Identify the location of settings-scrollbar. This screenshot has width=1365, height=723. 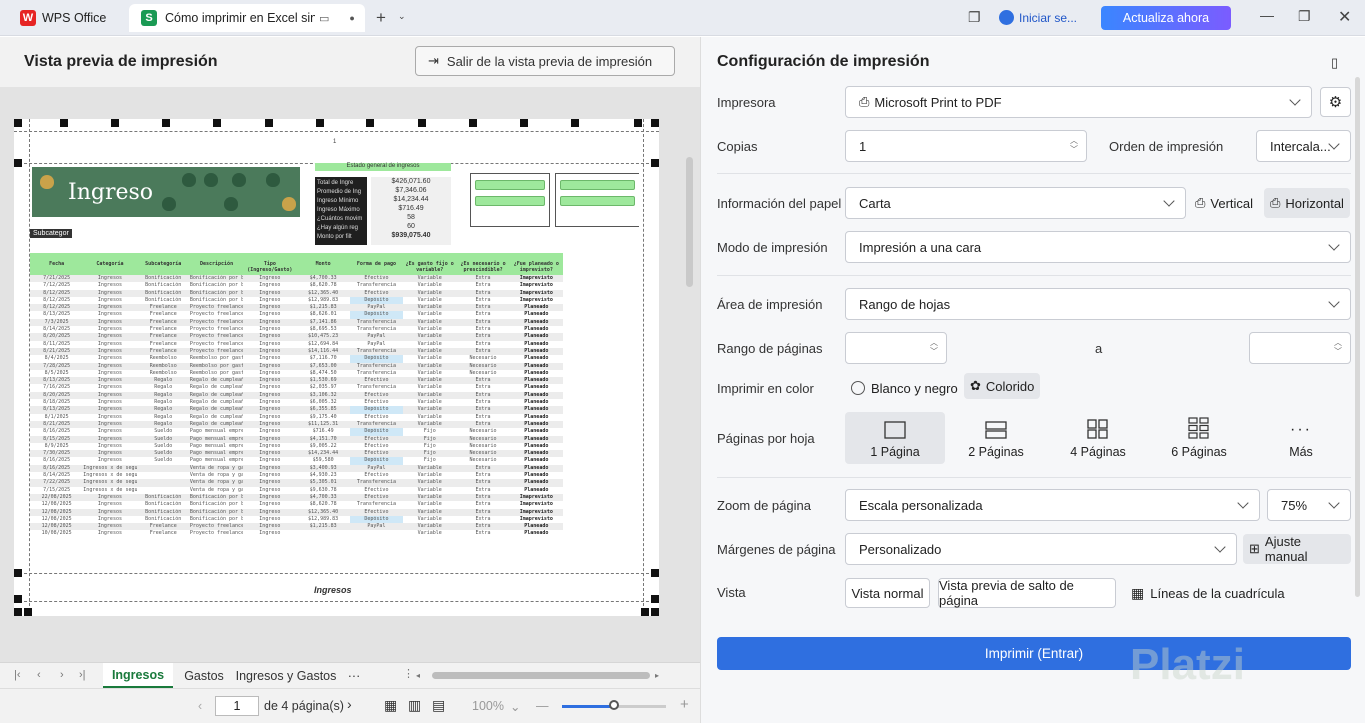
(1357, 337).